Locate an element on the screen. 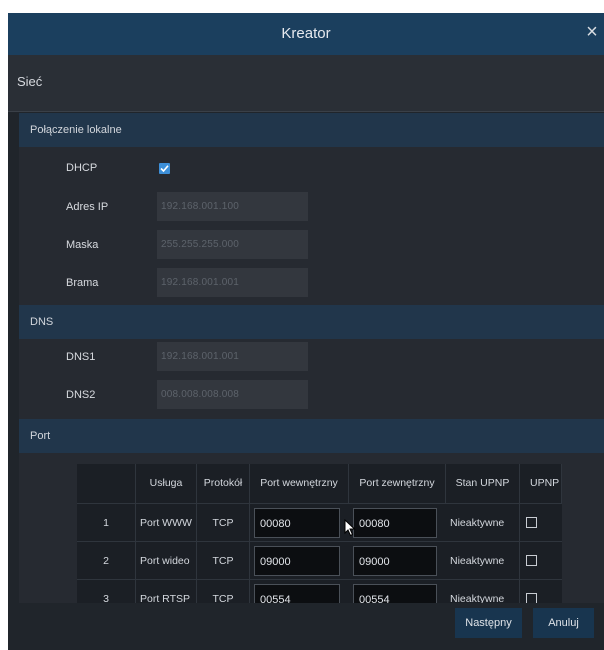 The width and height of the screenshot is (604, 650). row-number: 3 is located at coordinates (106, 591).